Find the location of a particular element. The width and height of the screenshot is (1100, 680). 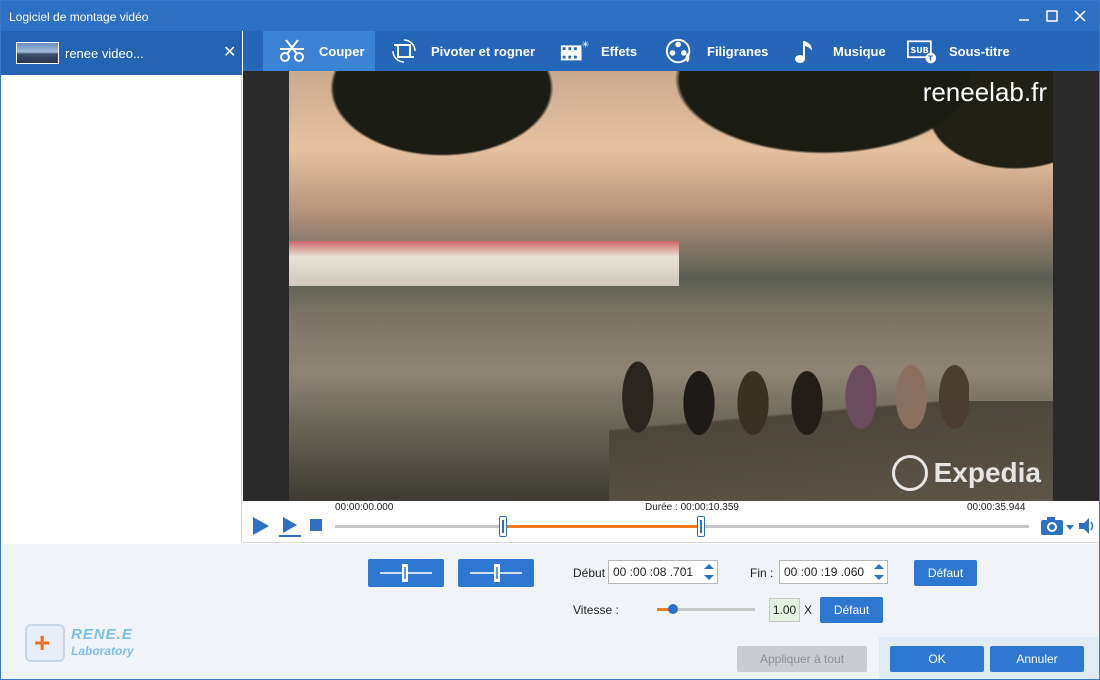

play-icon is located at coordinates (261, 526).